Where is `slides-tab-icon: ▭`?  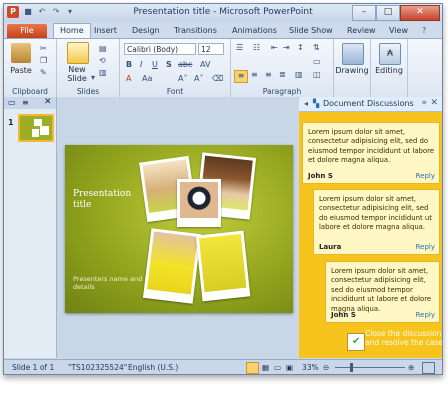 slides-tab-icon: ▭ is located at coordinates (12, 102).